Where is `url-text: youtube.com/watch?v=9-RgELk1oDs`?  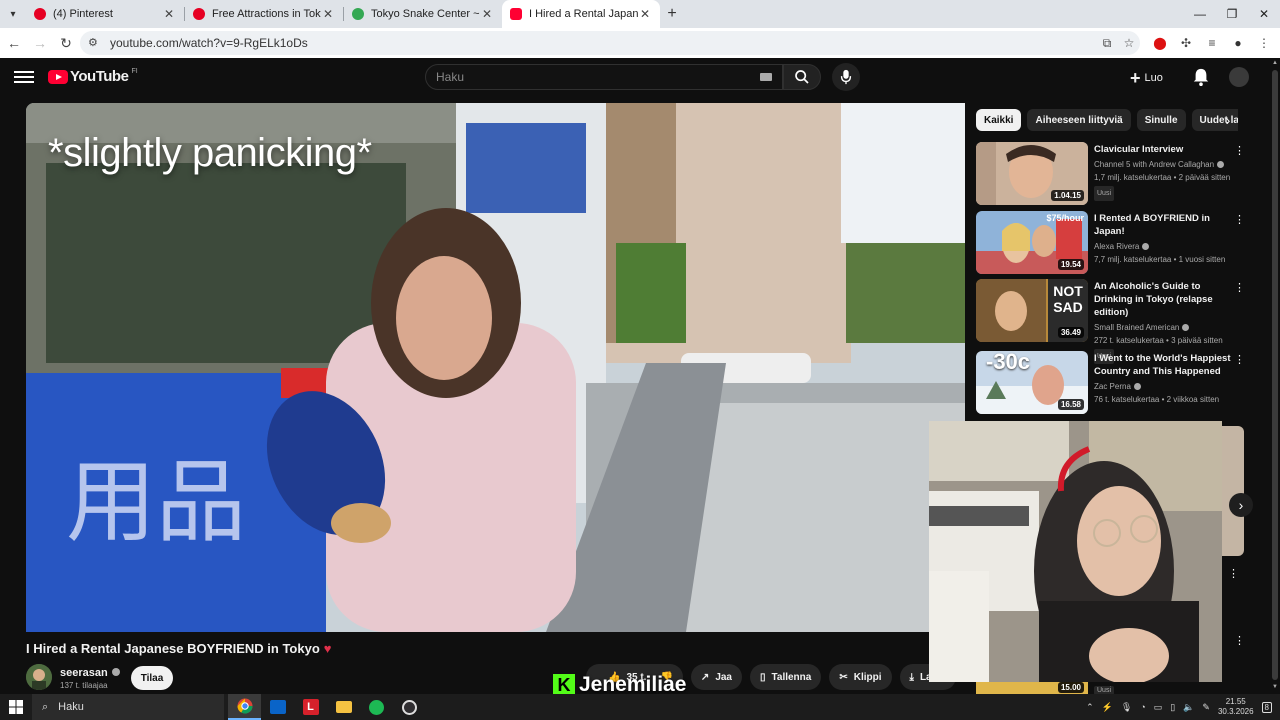
url-text: youtube.com/watch?v=9-RgELk1oDs is located at coordinates (603, 43).